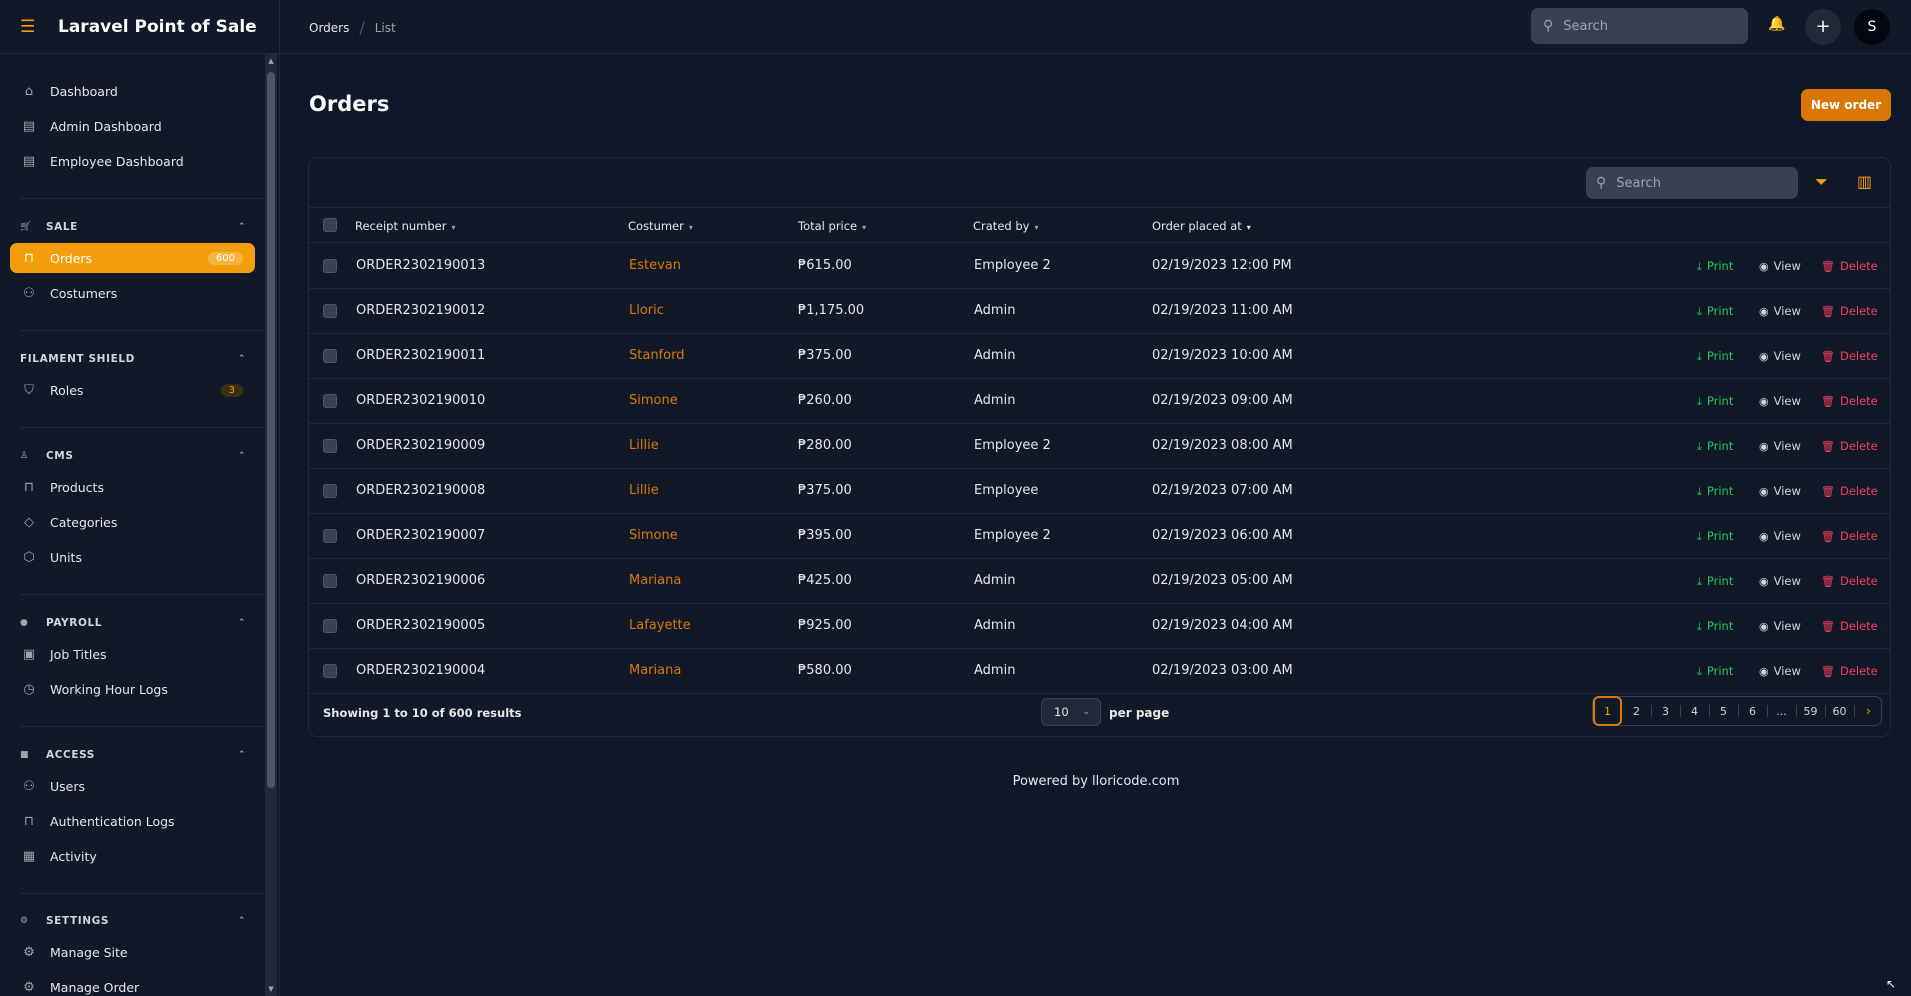  What do you see at coordinates (1643, 26) in the screenshot?
I see `global-search-input` at bounding box center [1643, 26].